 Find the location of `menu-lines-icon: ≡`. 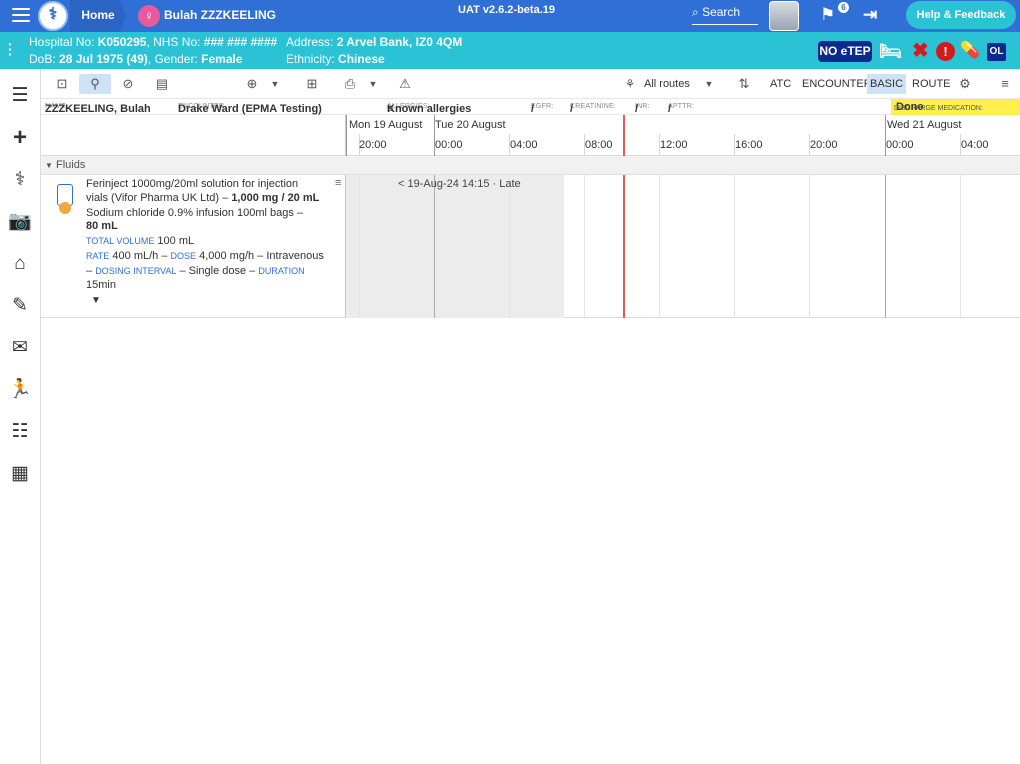

menu-lines-icon: ≡ is located at coordinates (1005, 84).